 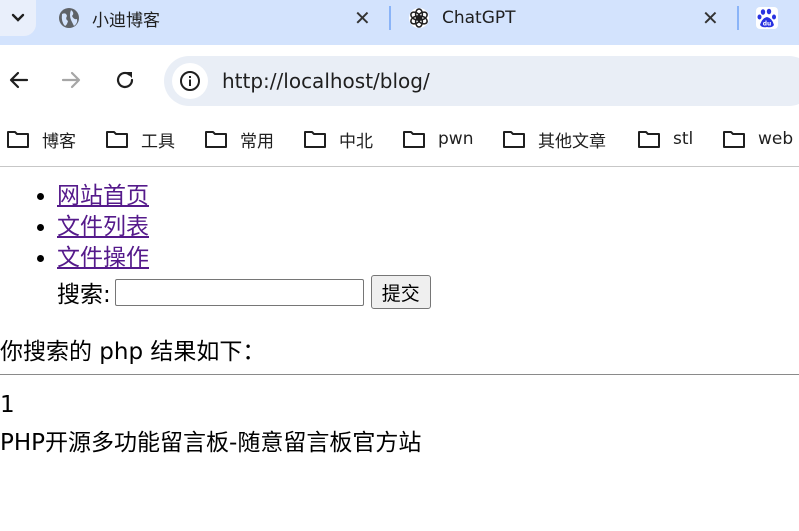 I want to click on menu-link-file-ops: 文件操作, so click(x=103, y=258).